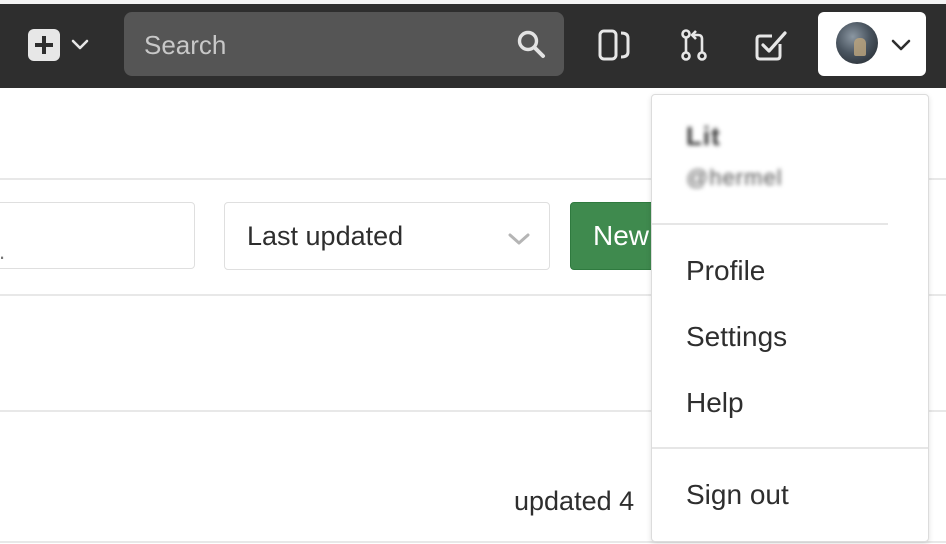  I want to click on top-strip, so click(473, 2).